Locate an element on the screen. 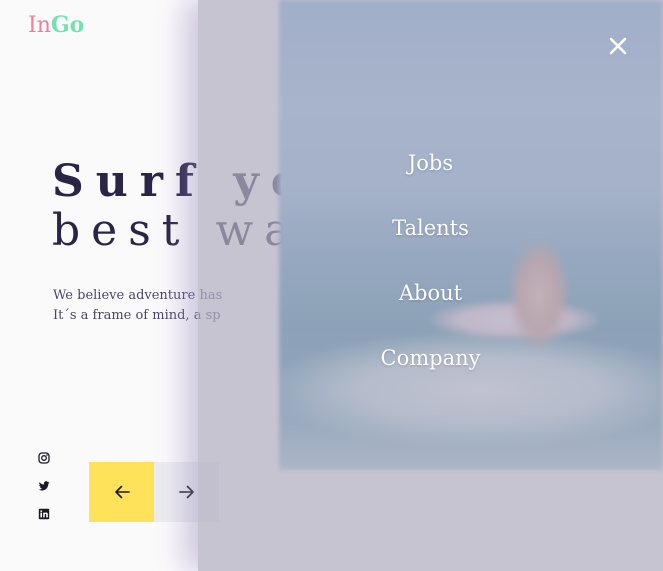  brand-logo-part2: Go is located at coordinates (67, 25).